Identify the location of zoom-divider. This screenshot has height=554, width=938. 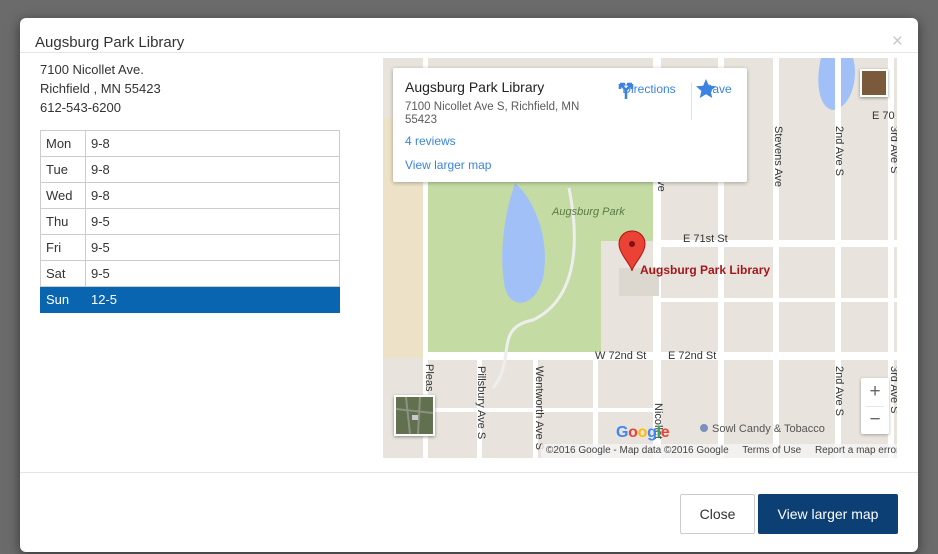
(875, 406).